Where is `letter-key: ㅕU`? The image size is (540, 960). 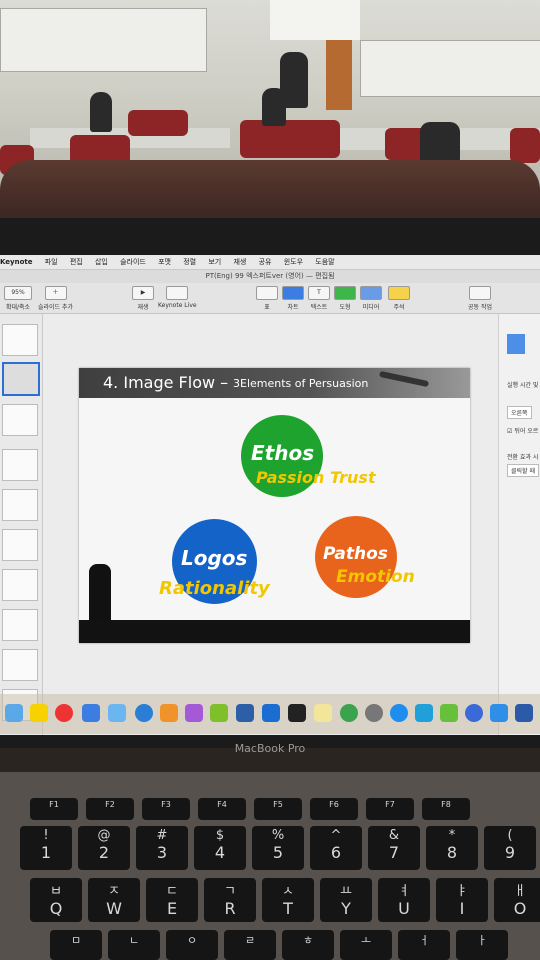 letter-key: ㅕU is located at coordinates (404, 900).